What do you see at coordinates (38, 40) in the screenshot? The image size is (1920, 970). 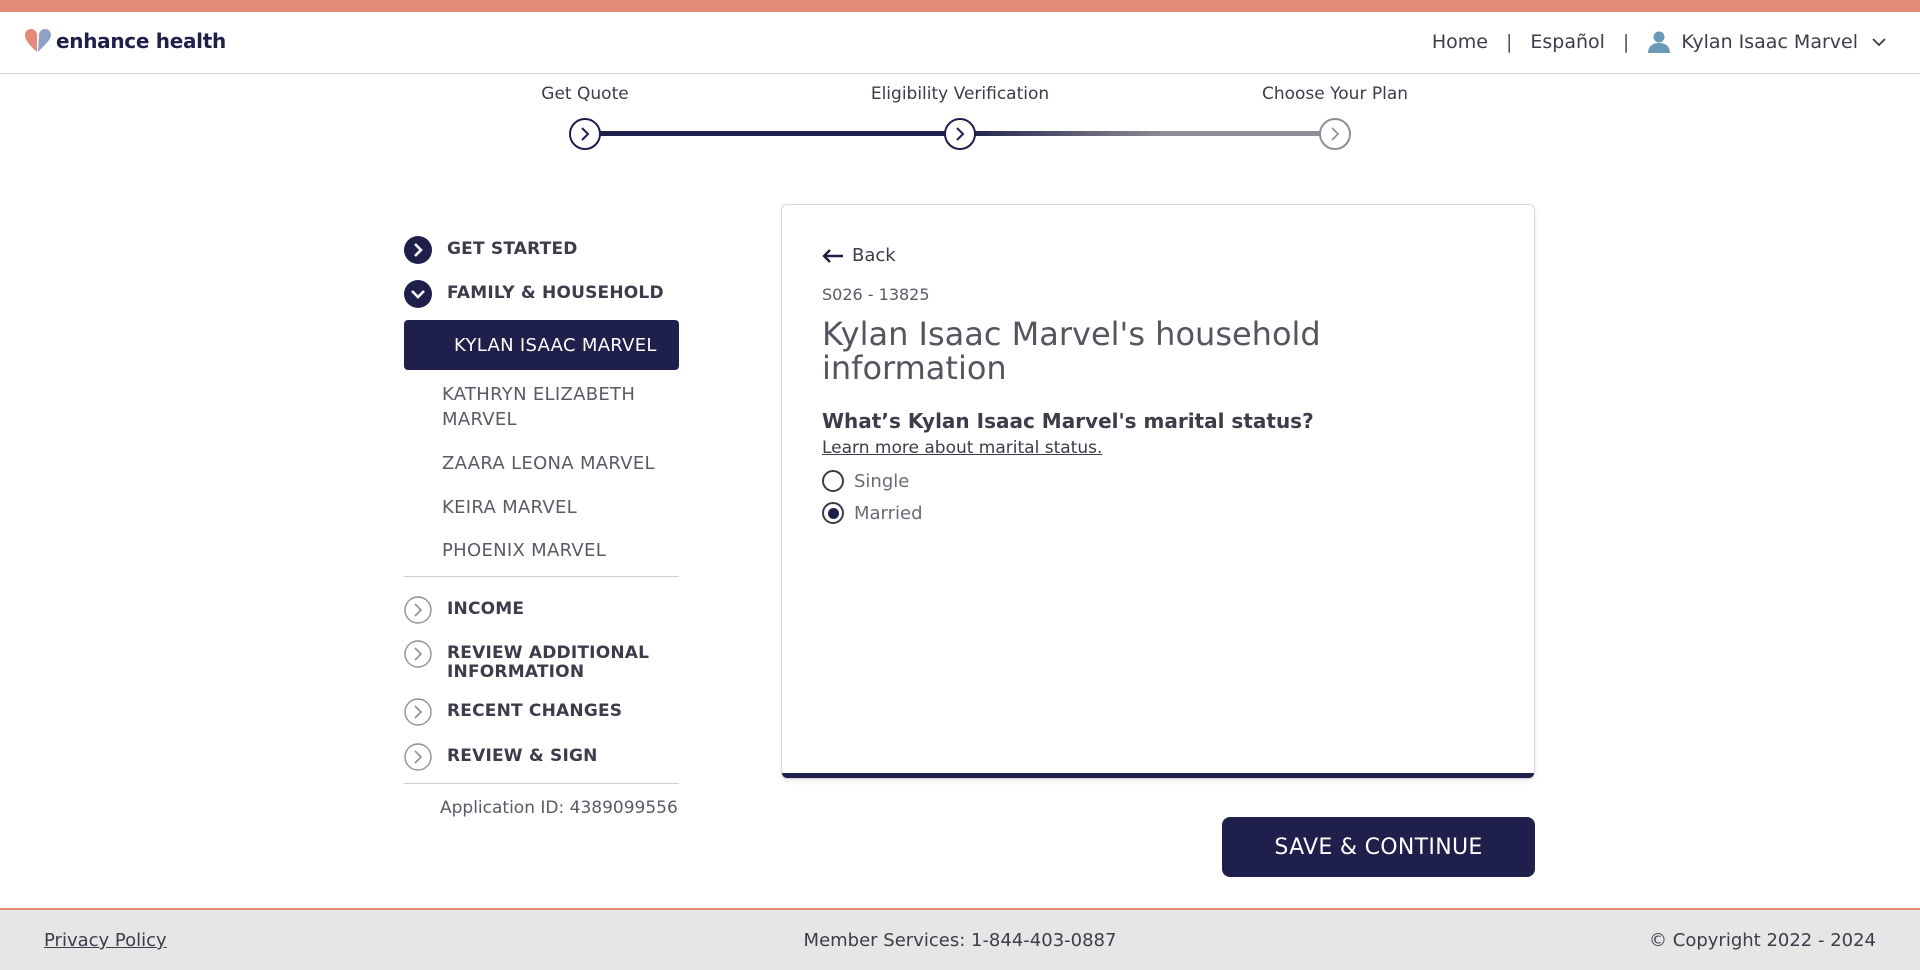 I see `heart-logo-icon` at bounding box center [38, 40].